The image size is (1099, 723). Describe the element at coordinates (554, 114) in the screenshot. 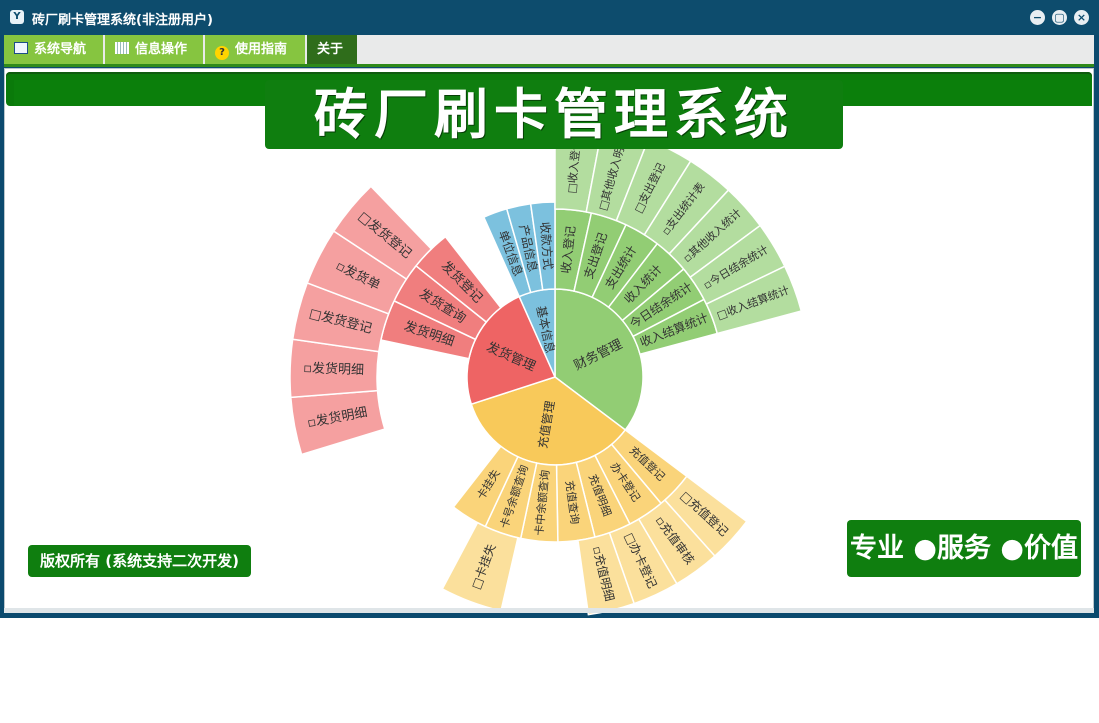

I see `system-banner-title: 砖厂刷卡管理系统` at that location.